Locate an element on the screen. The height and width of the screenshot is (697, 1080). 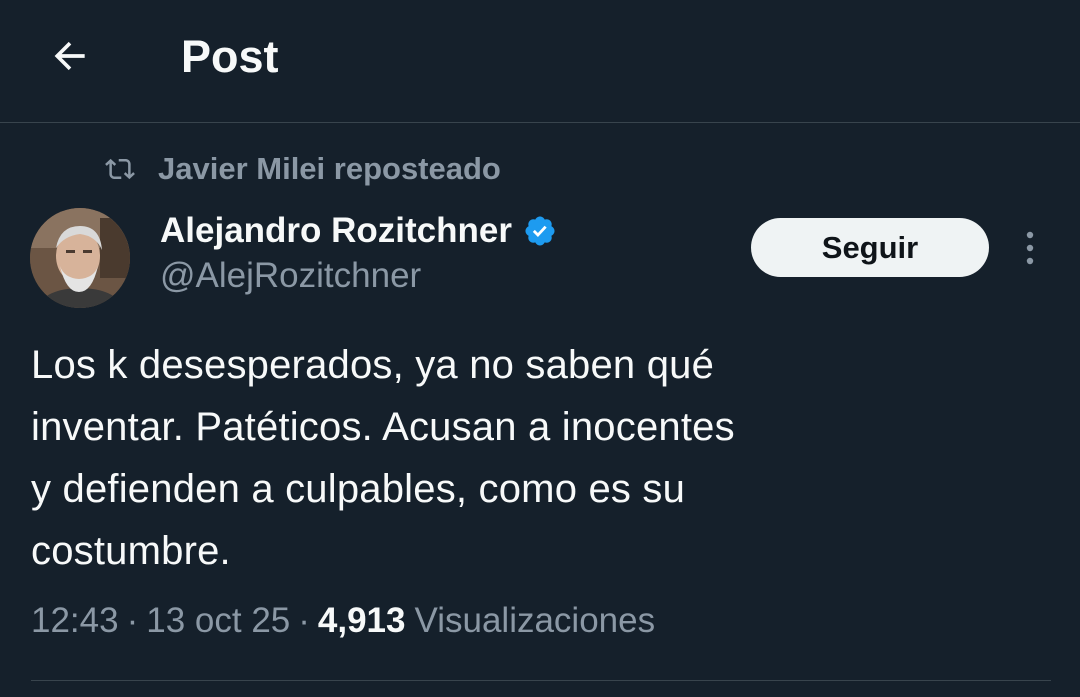
verified-badge-icon is located at coordinates (540, 231).